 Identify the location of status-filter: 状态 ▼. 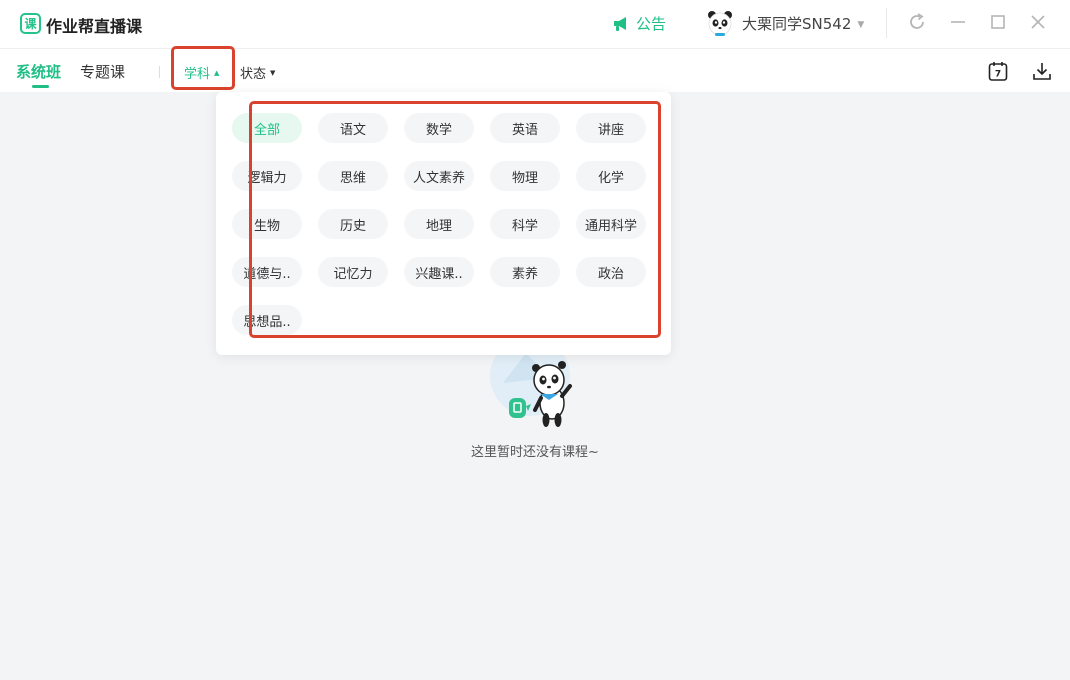
(257, 72).